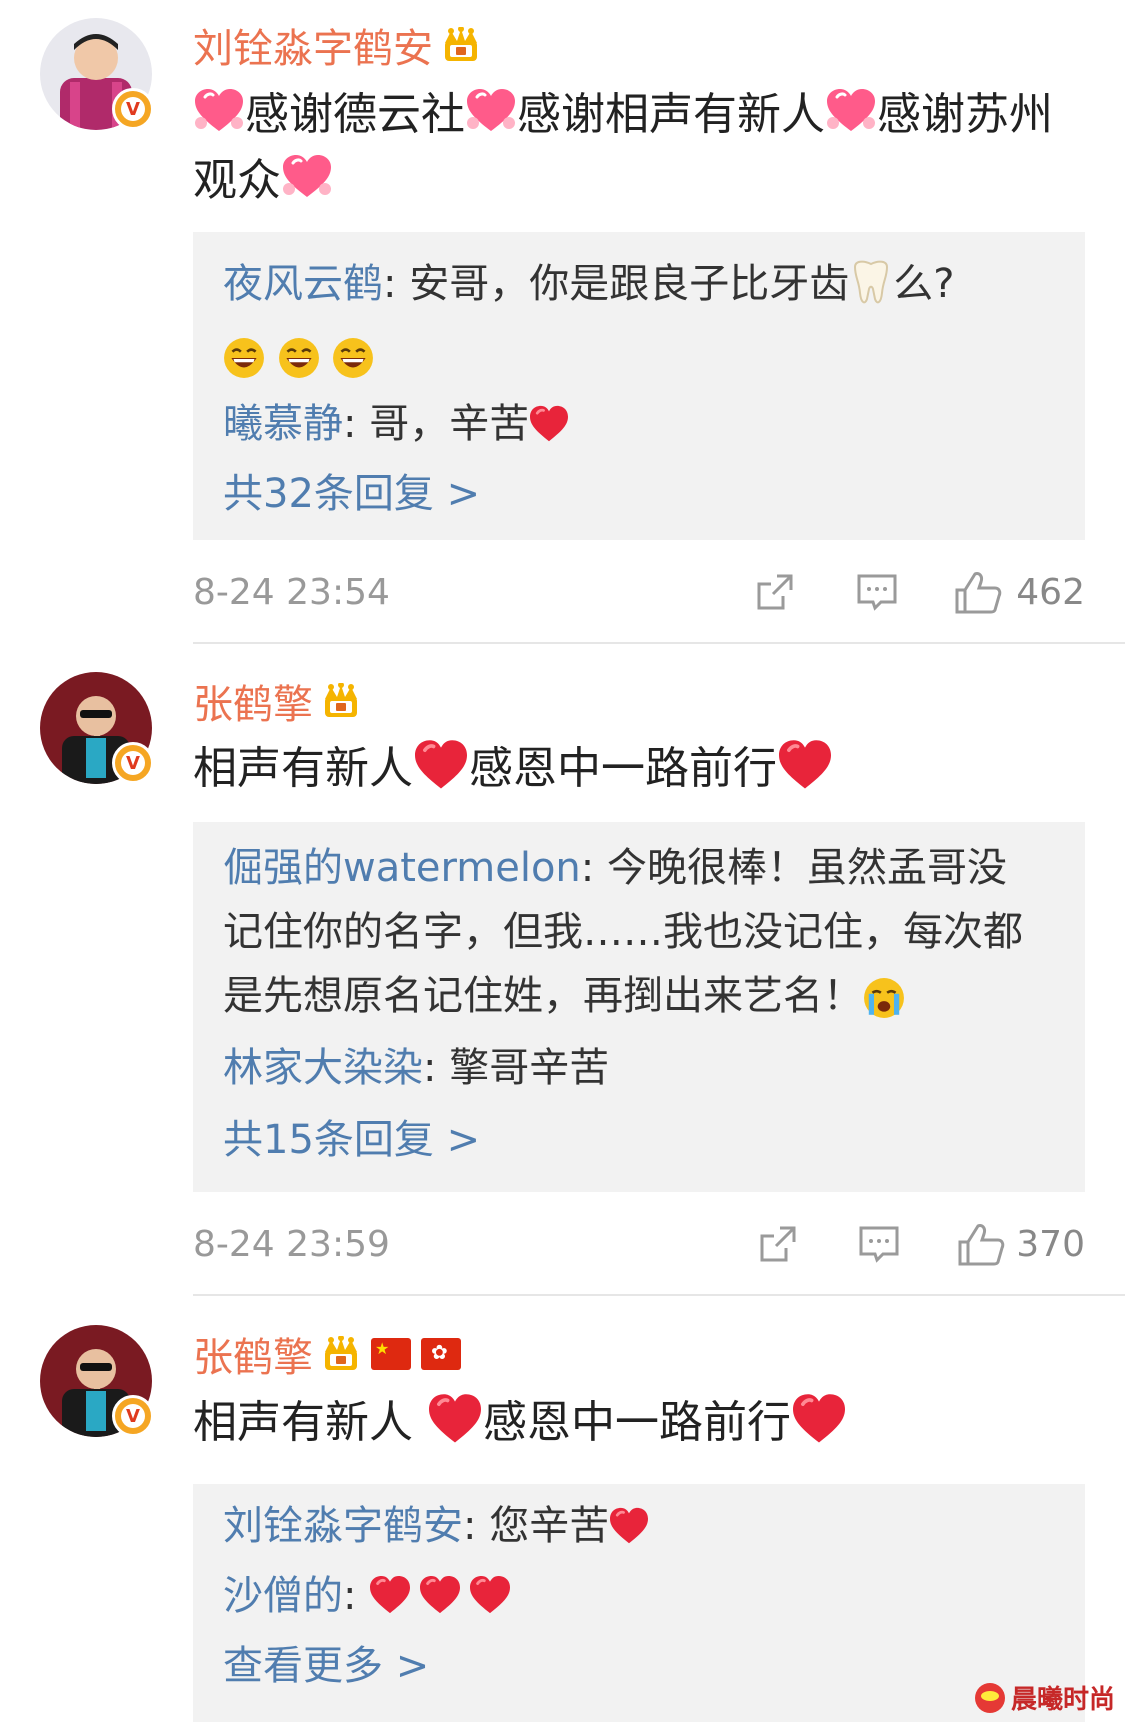 This screenshot has height=1722, width=1125. I want to click on reply-text: : 安哥，你是跟良子比牙齿, so click(616, 284).